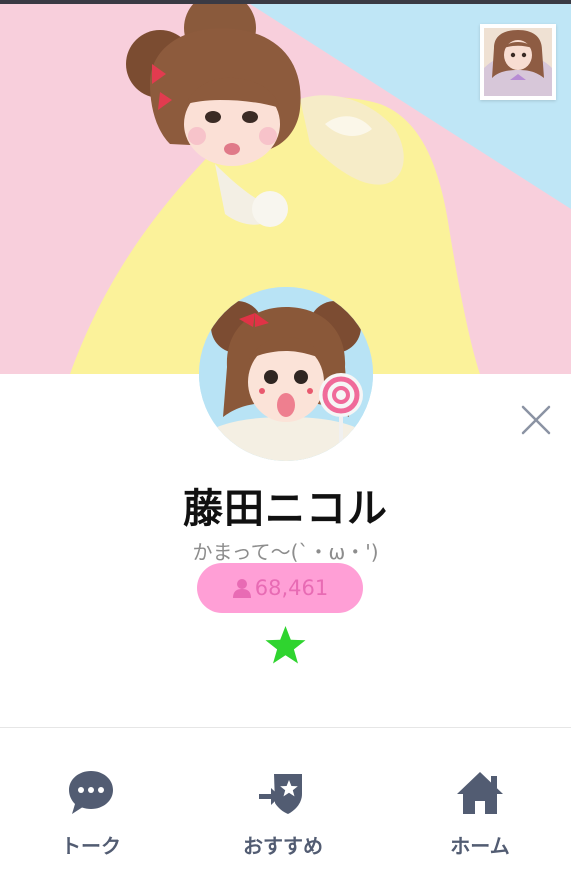  I want to click on friends-count-badge: 68,461, so click(280, 588).